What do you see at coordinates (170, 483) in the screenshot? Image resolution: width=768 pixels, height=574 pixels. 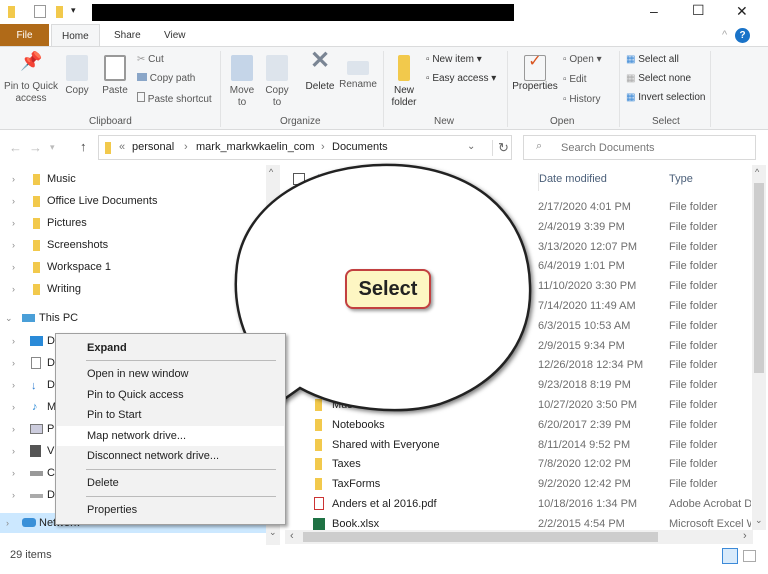 I see `menu-item-delete: Delete` at bounding box center [170, 483].